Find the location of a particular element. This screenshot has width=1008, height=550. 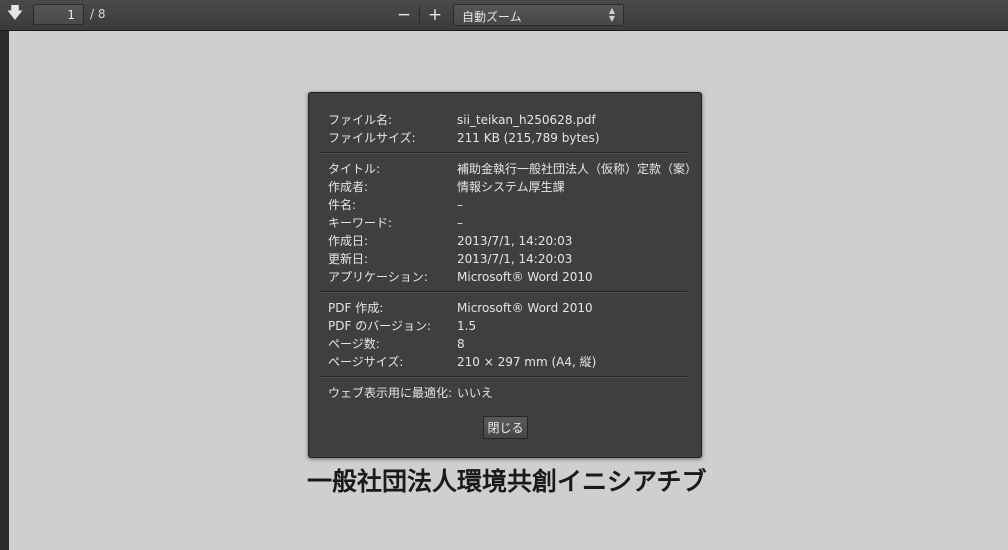

property-row: ファイルサイズ: 211 KB (215,789 bytes) is located at coordinates (508, 138).